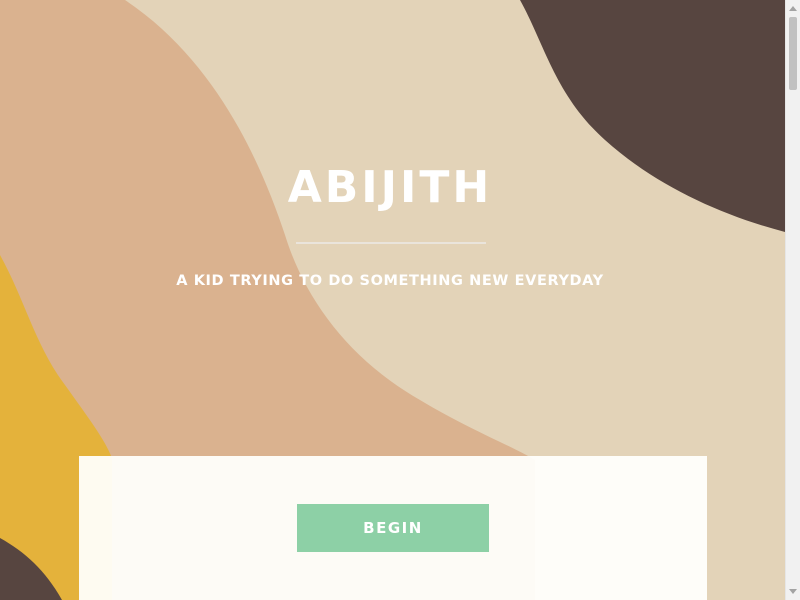 Image resolution: width=800 pixels, height=600 pixels. What do you see at coordinates (391, 243) in the screenshot?
I see `title-divider` at bounding box center [391, 243].